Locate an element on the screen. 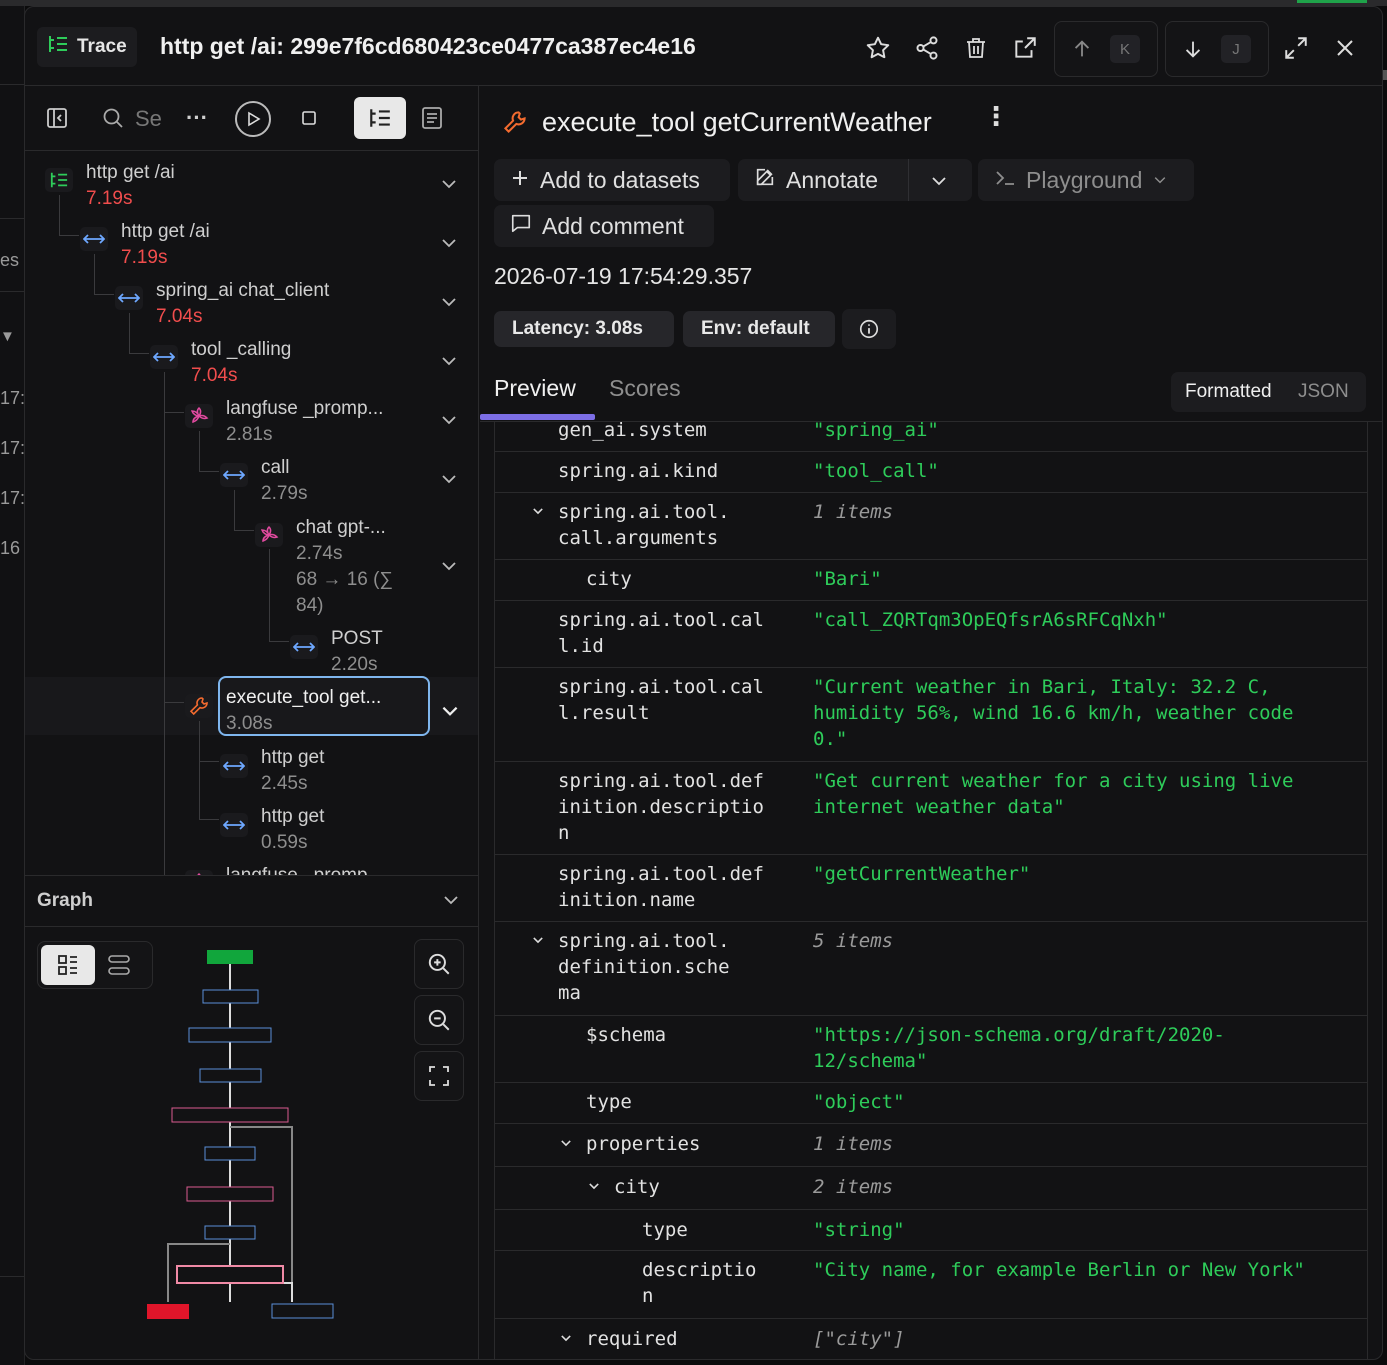  tree-node-name: tool _calling is located at coordinates (241, 350).